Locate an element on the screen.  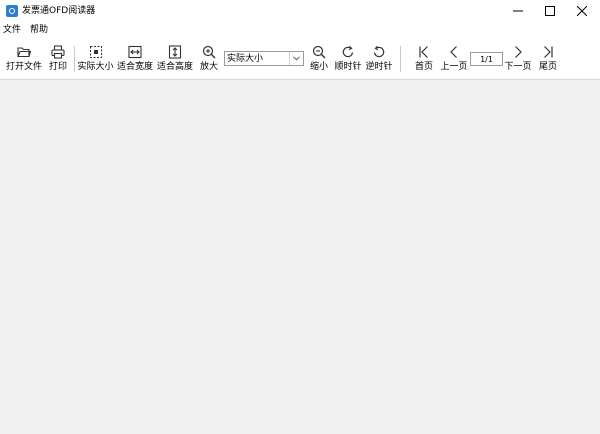
actual-size-button: 实际大小 is located at coordinates (95, 58).